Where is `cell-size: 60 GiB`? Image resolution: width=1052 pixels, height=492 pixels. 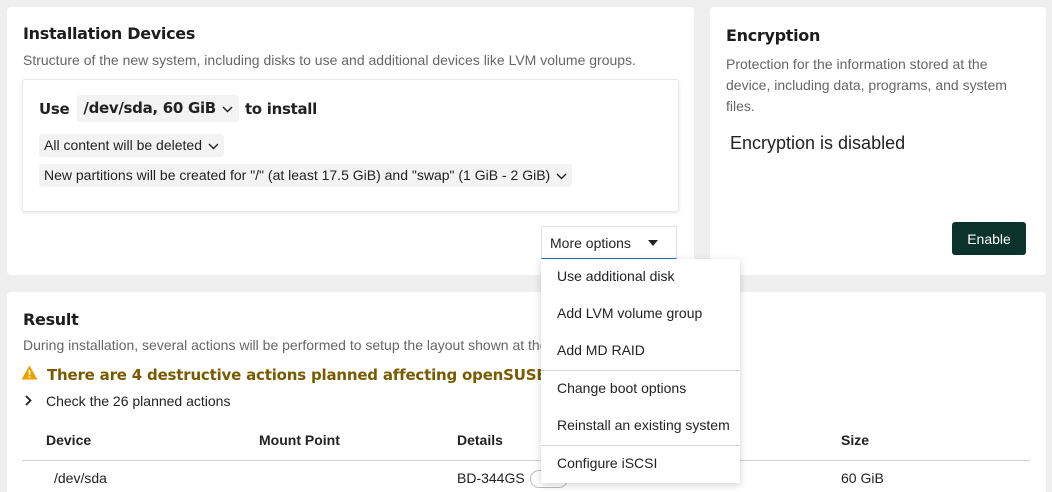
cell-size: 60 GiB is located at coordinates (862, 478).